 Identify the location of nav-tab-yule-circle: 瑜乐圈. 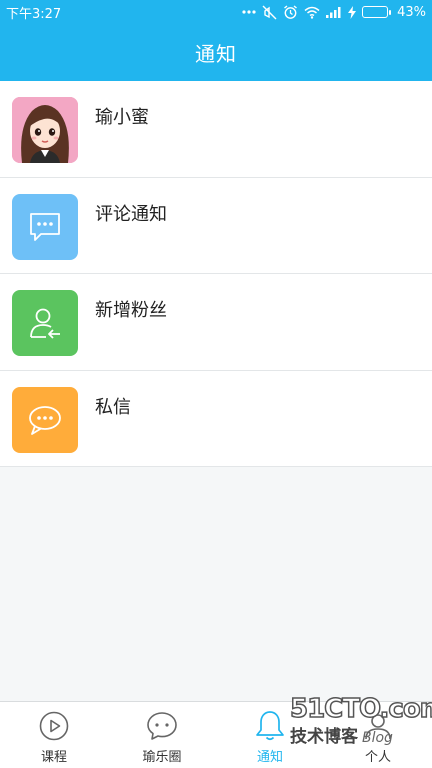
(162, 735).